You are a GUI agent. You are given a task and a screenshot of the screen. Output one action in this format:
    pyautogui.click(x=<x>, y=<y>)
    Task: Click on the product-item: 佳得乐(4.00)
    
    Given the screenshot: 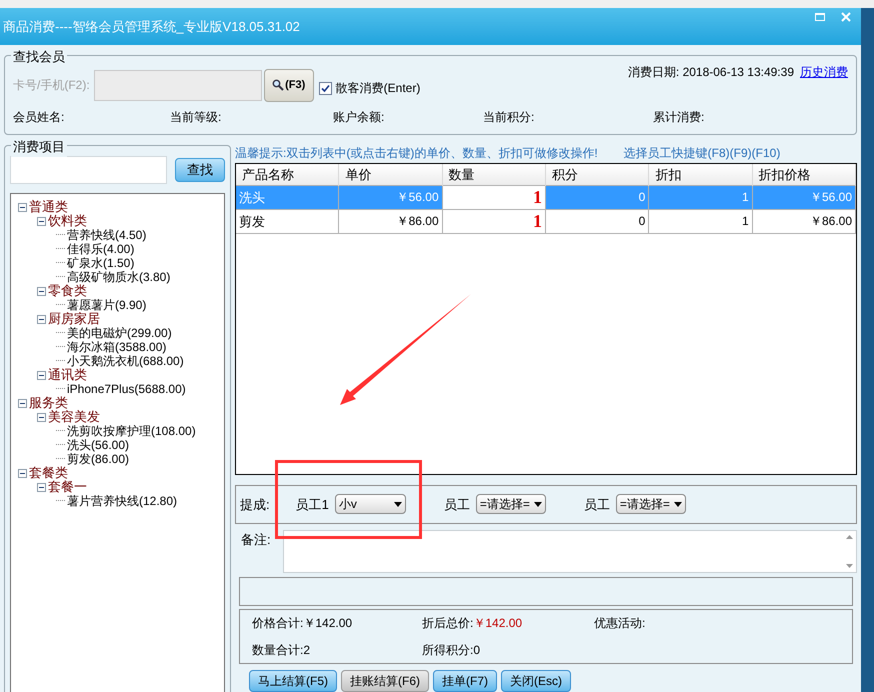 What is the action you would take?
    pyautogui.click(x=100, y=249)
    